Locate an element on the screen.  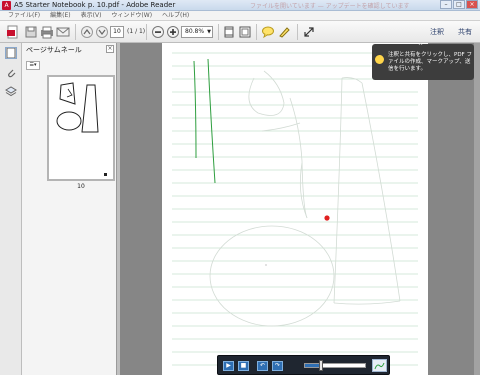
menu-edit: 編集(E) is located at coordinates (60, 15).